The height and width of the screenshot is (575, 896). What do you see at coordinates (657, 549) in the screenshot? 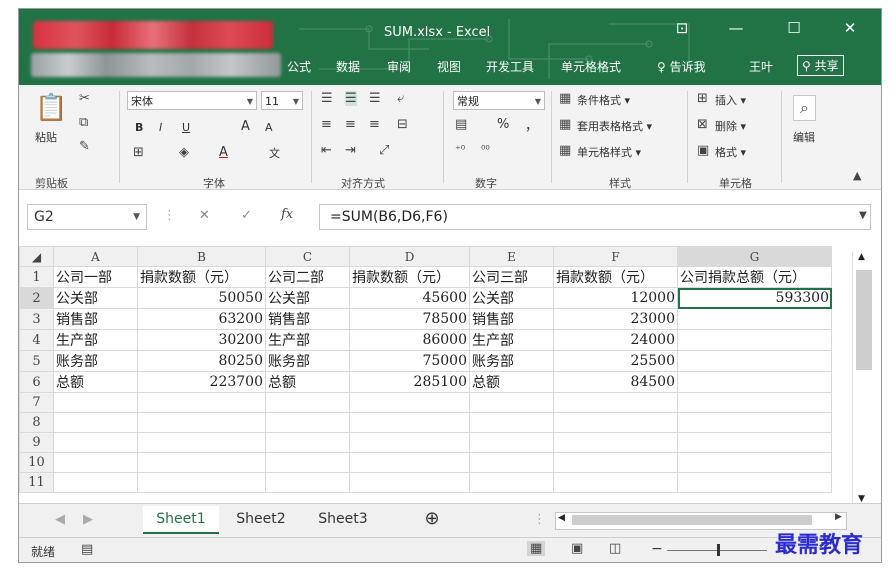
I see `zoom-out-button: −` at bounding box center [657, 549].